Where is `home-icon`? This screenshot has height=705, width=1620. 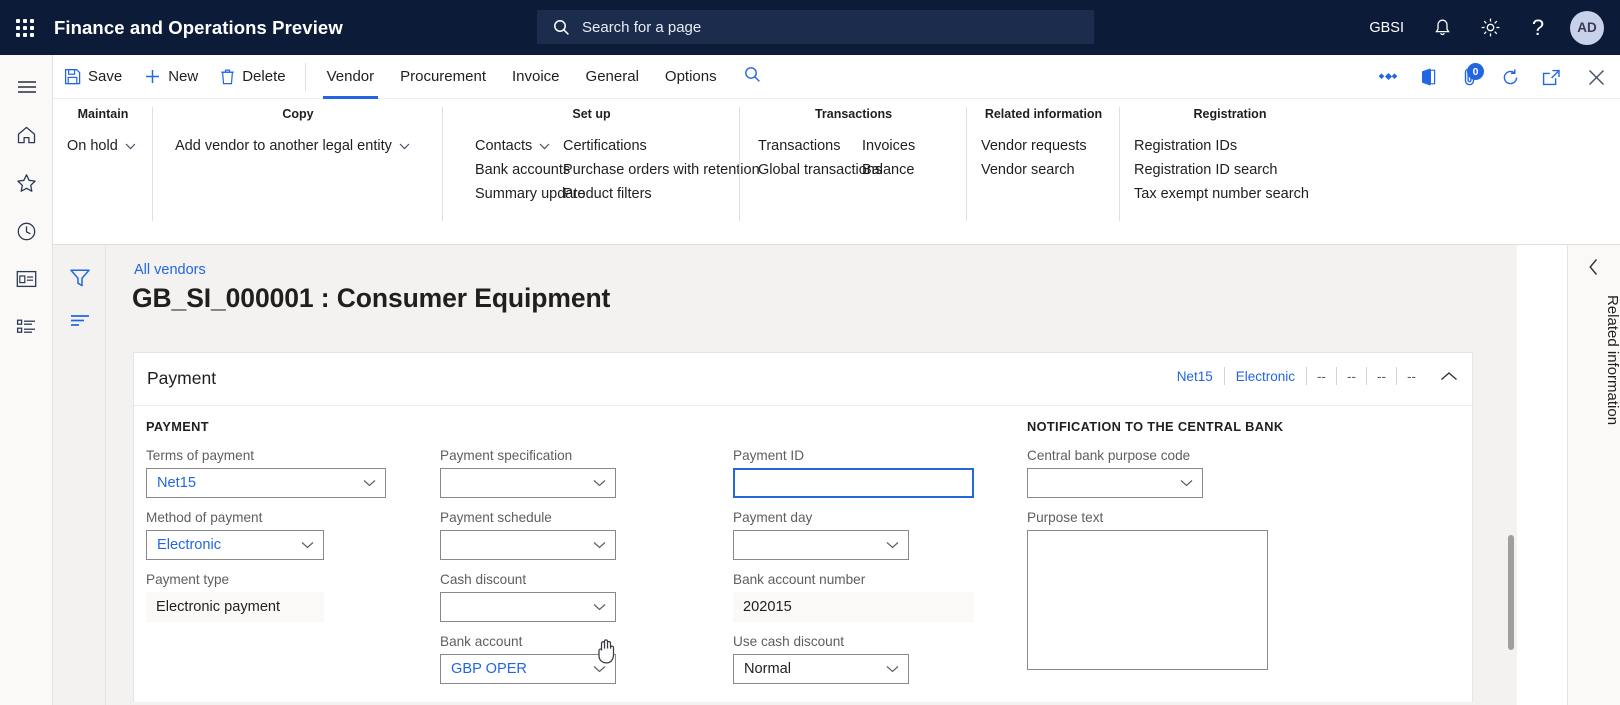 home-icon is located at coordinates (26, 135).